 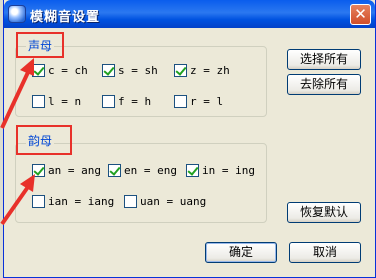 I want to click on checkbox-en-eng: en = eng, so click(x=142, y=170).